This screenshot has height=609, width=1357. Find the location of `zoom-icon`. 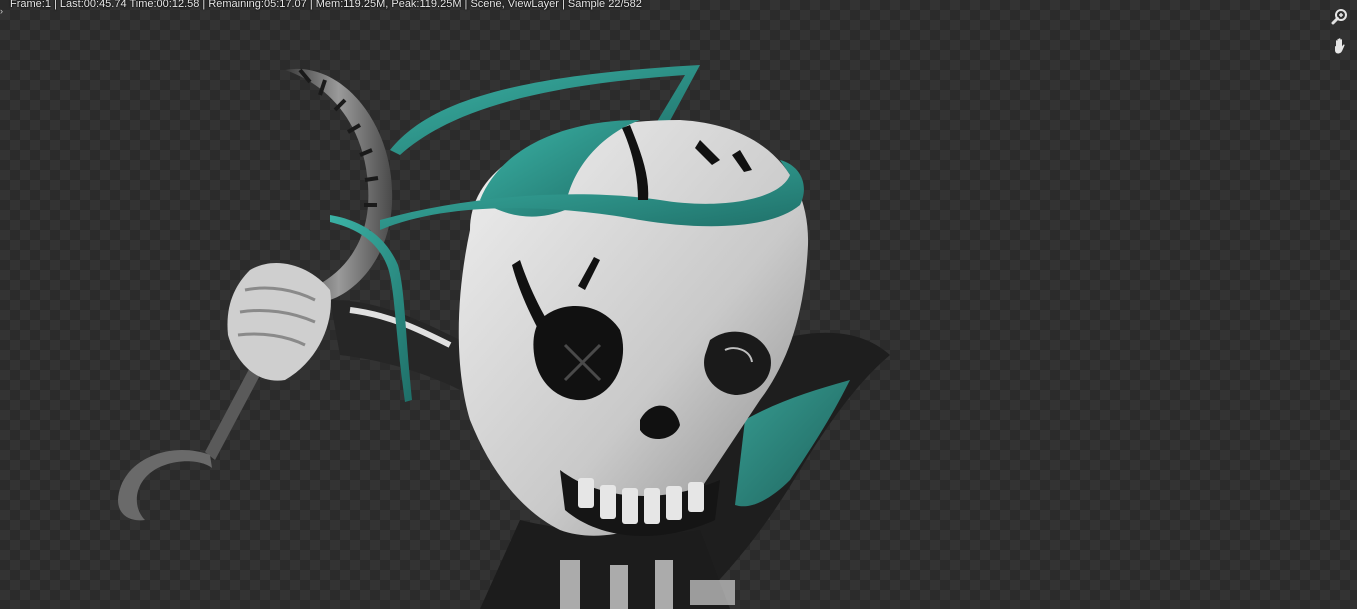

zoom-icon is located at coordinates (1339, 17).